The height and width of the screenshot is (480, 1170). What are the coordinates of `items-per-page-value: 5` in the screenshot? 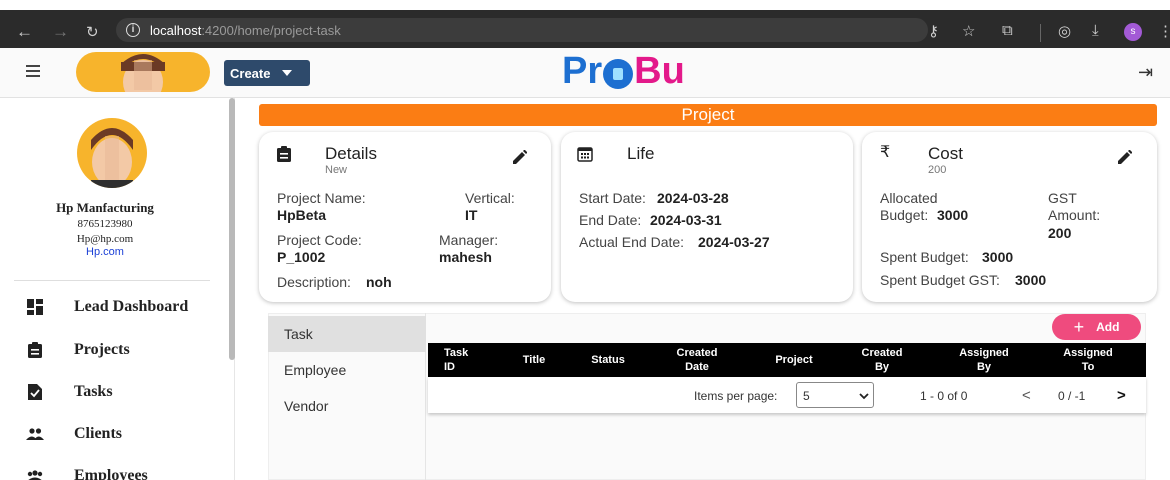 It's located at (806, 396).